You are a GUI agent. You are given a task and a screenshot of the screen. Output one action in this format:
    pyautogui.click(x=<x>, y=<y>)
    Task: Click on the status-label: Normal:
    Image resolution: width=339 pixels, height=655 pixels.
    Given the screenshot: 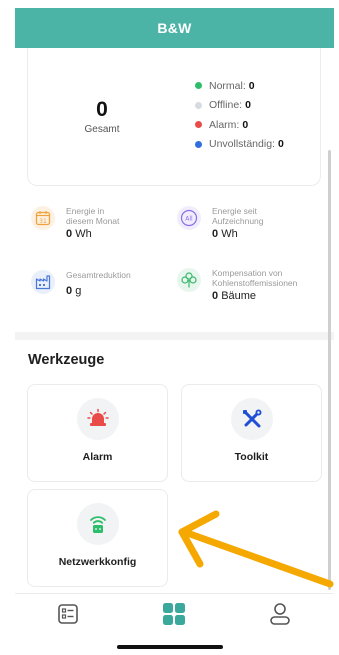 What is the action you would take?
    pyautogui.click(x=227, y=85)
    